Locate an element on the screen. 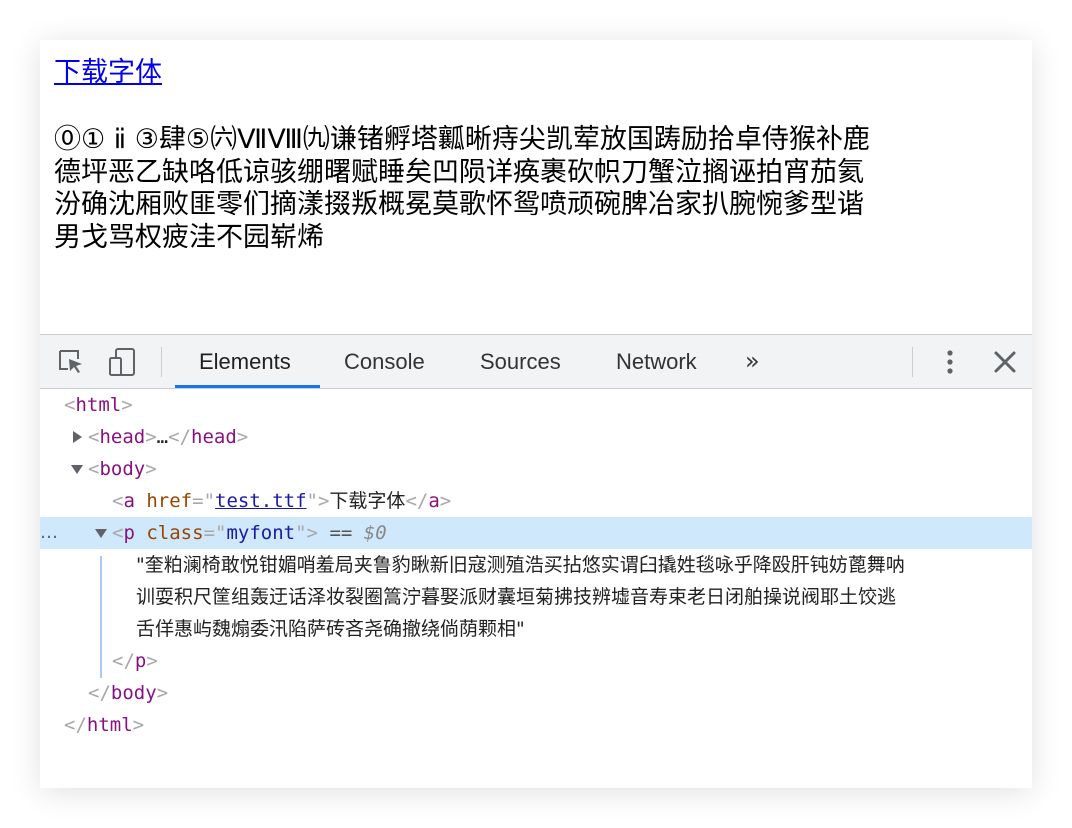 Image resolution: width=1072 pixels, height=828 pixels. attribute-name: class is located at coordinates (175, 533).